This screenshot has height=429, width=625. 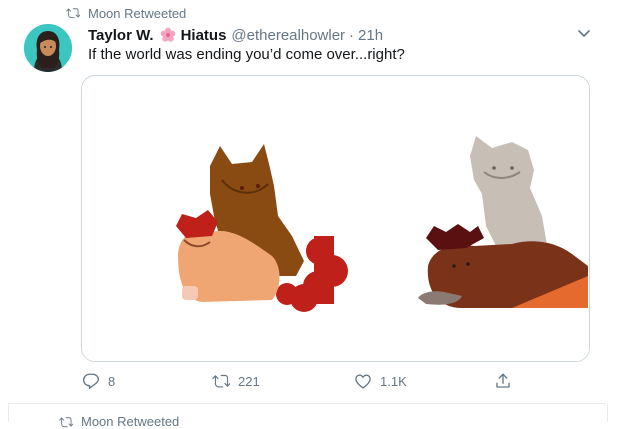 What do you see at coordinates (249, 381) in the screenshot?
I see `retweet-count: 221` at bounding box center [249, 381].